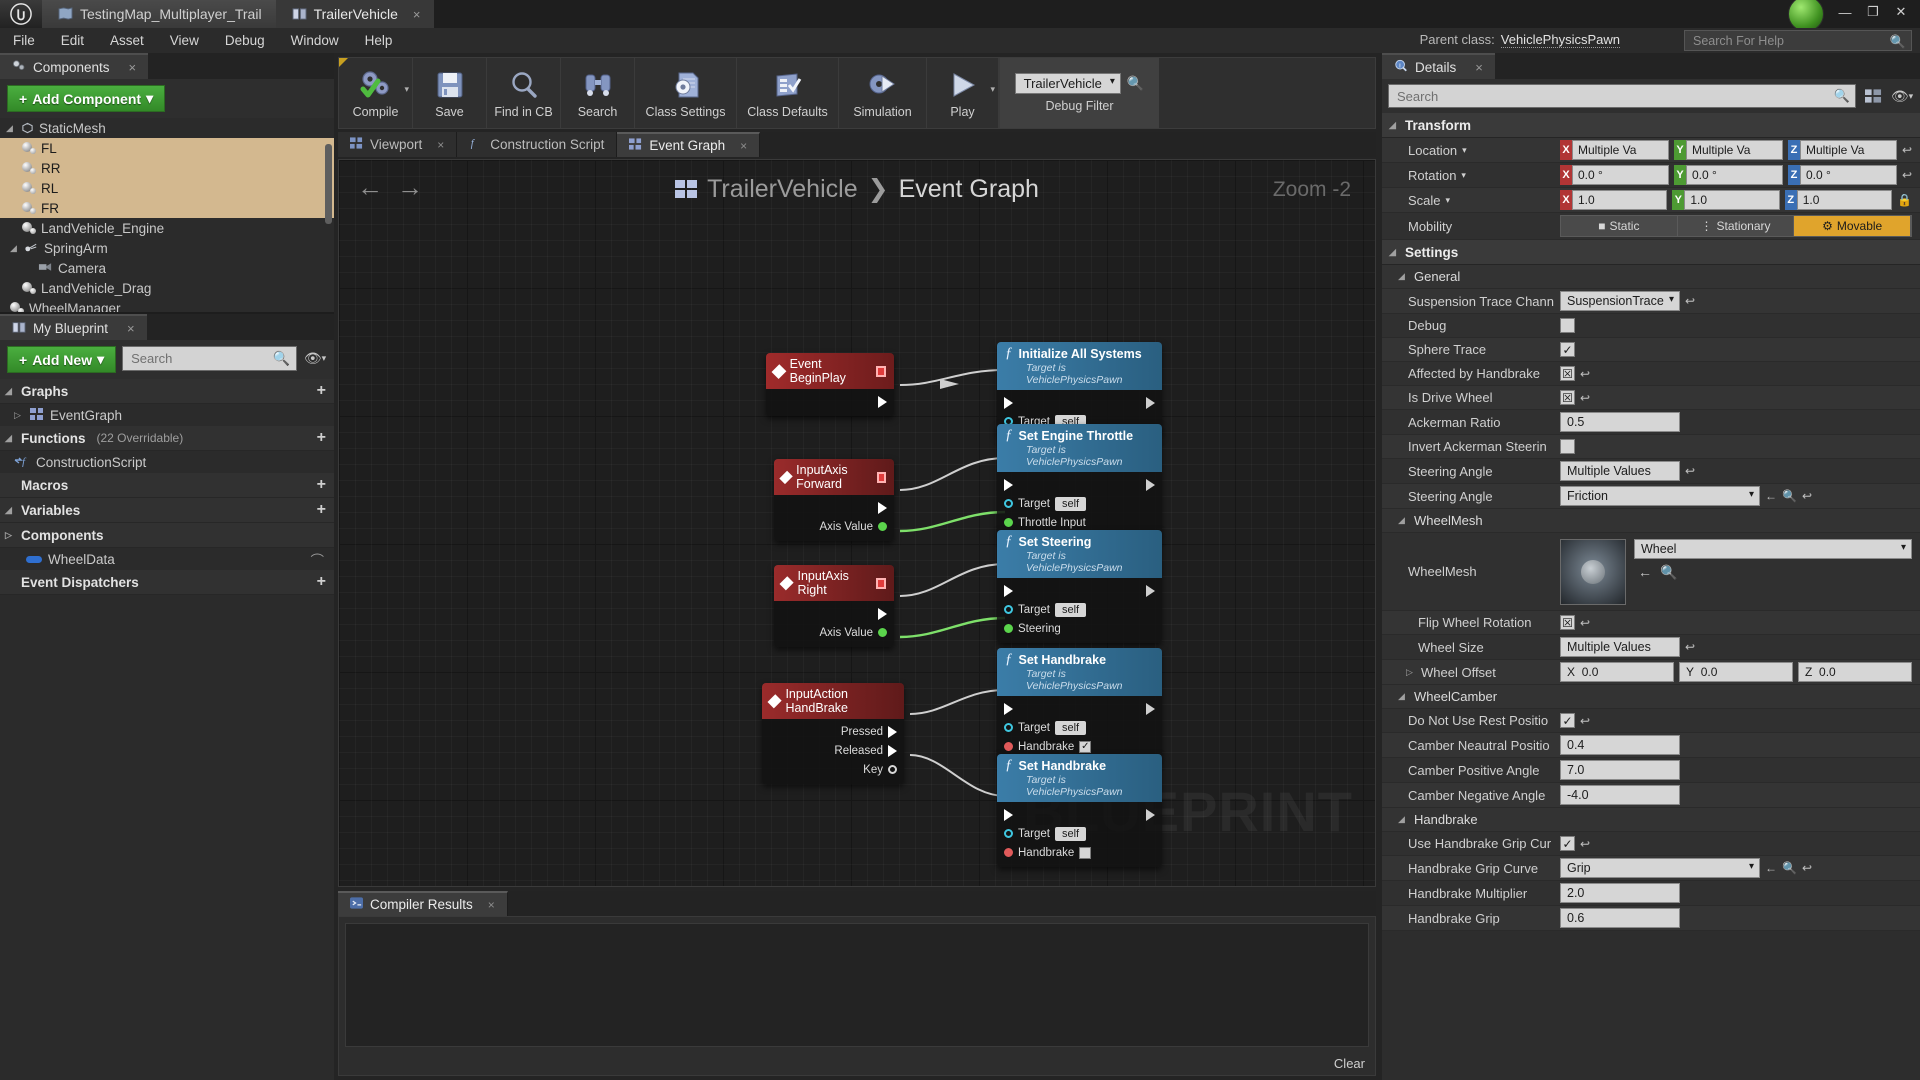  Describe the element at coordinates (127, 40) in the screenshot. I see `menu-asset: Asset` at that location.